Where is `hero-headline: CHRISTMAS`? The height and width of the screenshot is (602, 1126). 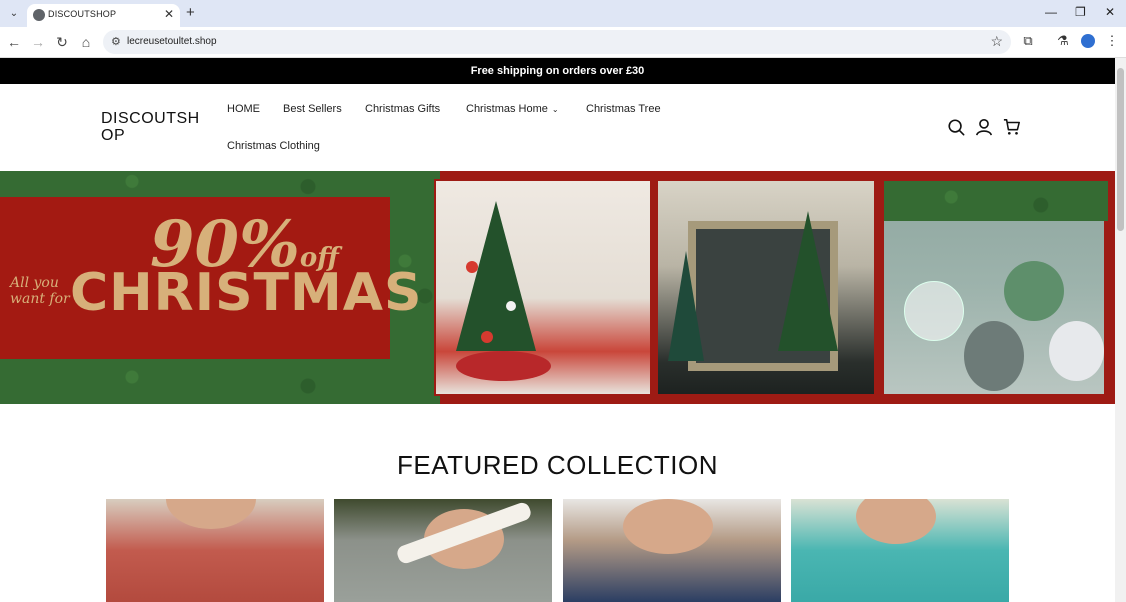
hero-headline: CHRISTMAS is located at coordinates (246, 293).